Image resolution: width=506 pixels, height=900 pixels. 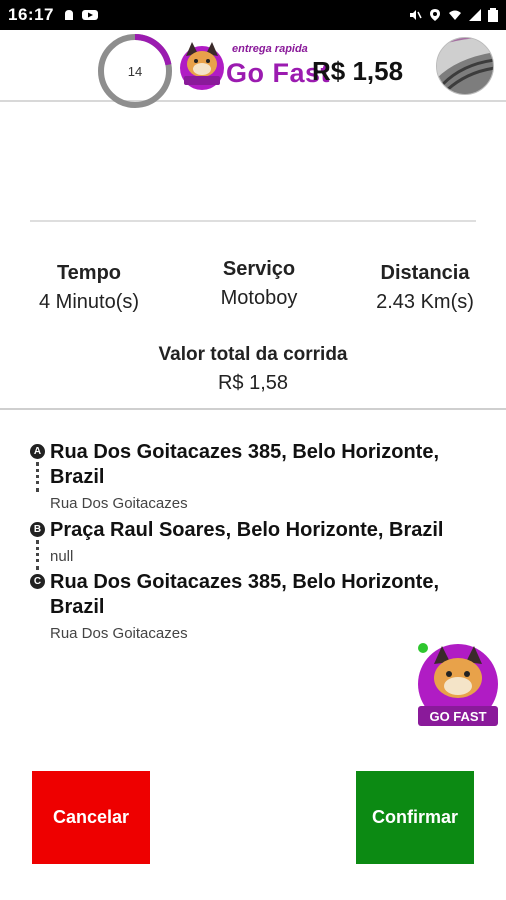 I want to click on stop-detail: Rua Dos Goitacazes, so click(x=119, y=503).